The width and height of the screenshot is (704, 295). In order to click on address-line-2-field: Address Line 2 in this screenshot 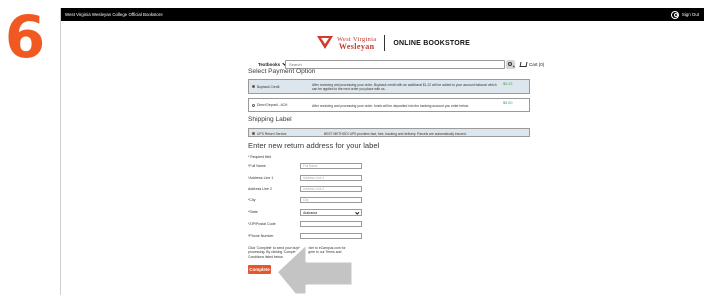, I will do `click(331, 189)`.